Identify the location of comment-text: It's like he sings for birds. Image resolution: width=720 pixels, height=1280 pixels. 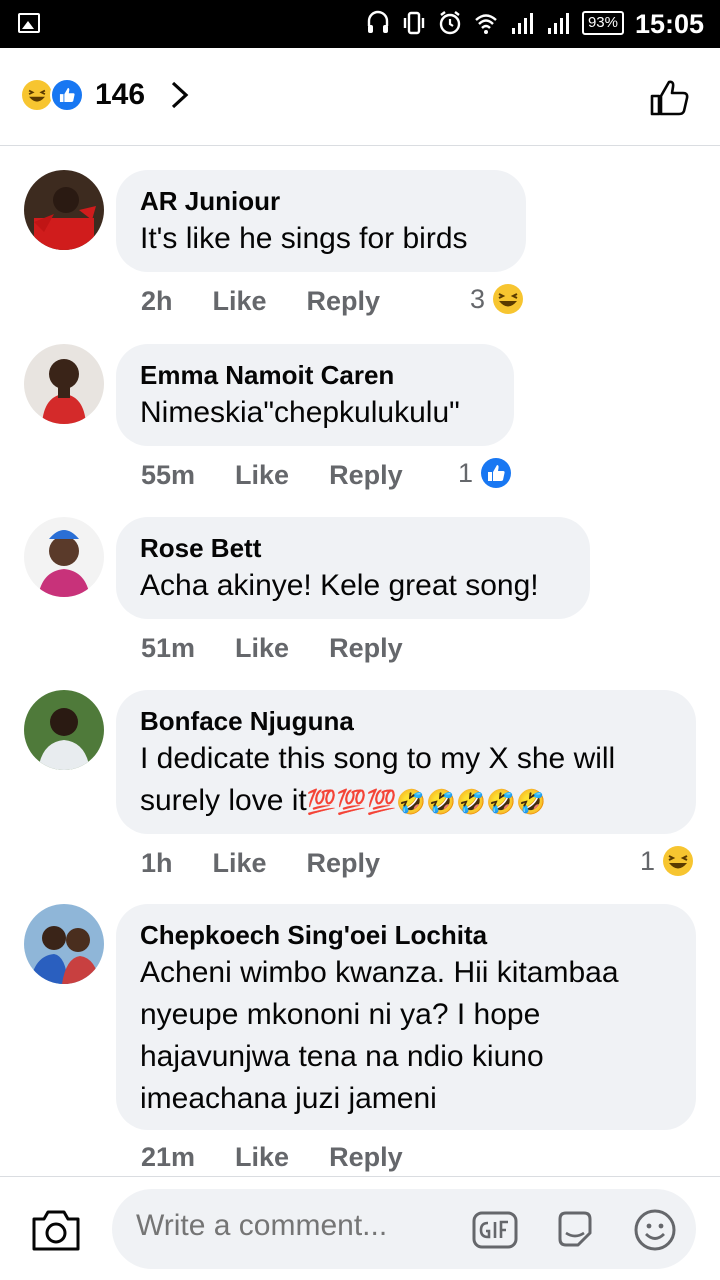
(304, 238).